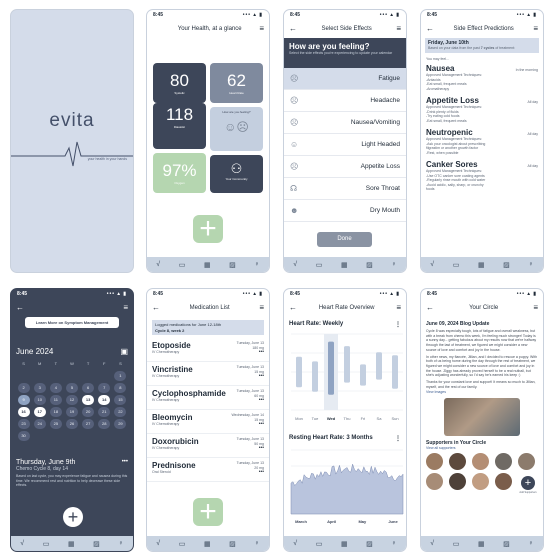 Image resolution: width=546 pixels, height=552 pixels. Describe the element at coordinates (71, 388) in the screenshot. I see `calendar-day: 5` at that location.